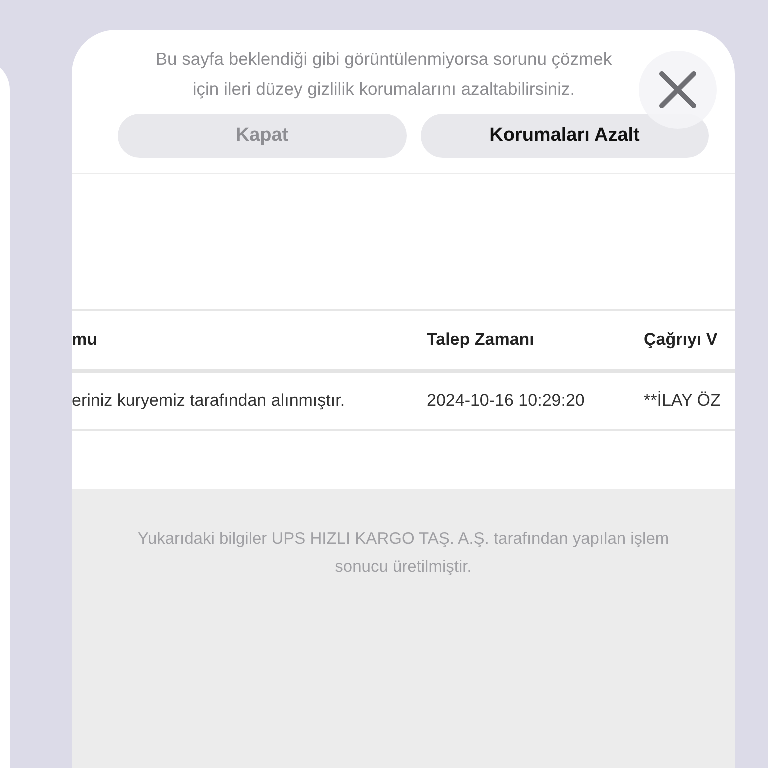 The width and height of the screenshot is (768, 768). Describe the element at coordinates (403, 553) in the screenshot. I see `footer-text: Yukarıdaki bilgiler UPS HIZLI KARGO TAŞ. A.Ş. tarafından yapılan işlem sonucu üretilmiştir.` at that location.